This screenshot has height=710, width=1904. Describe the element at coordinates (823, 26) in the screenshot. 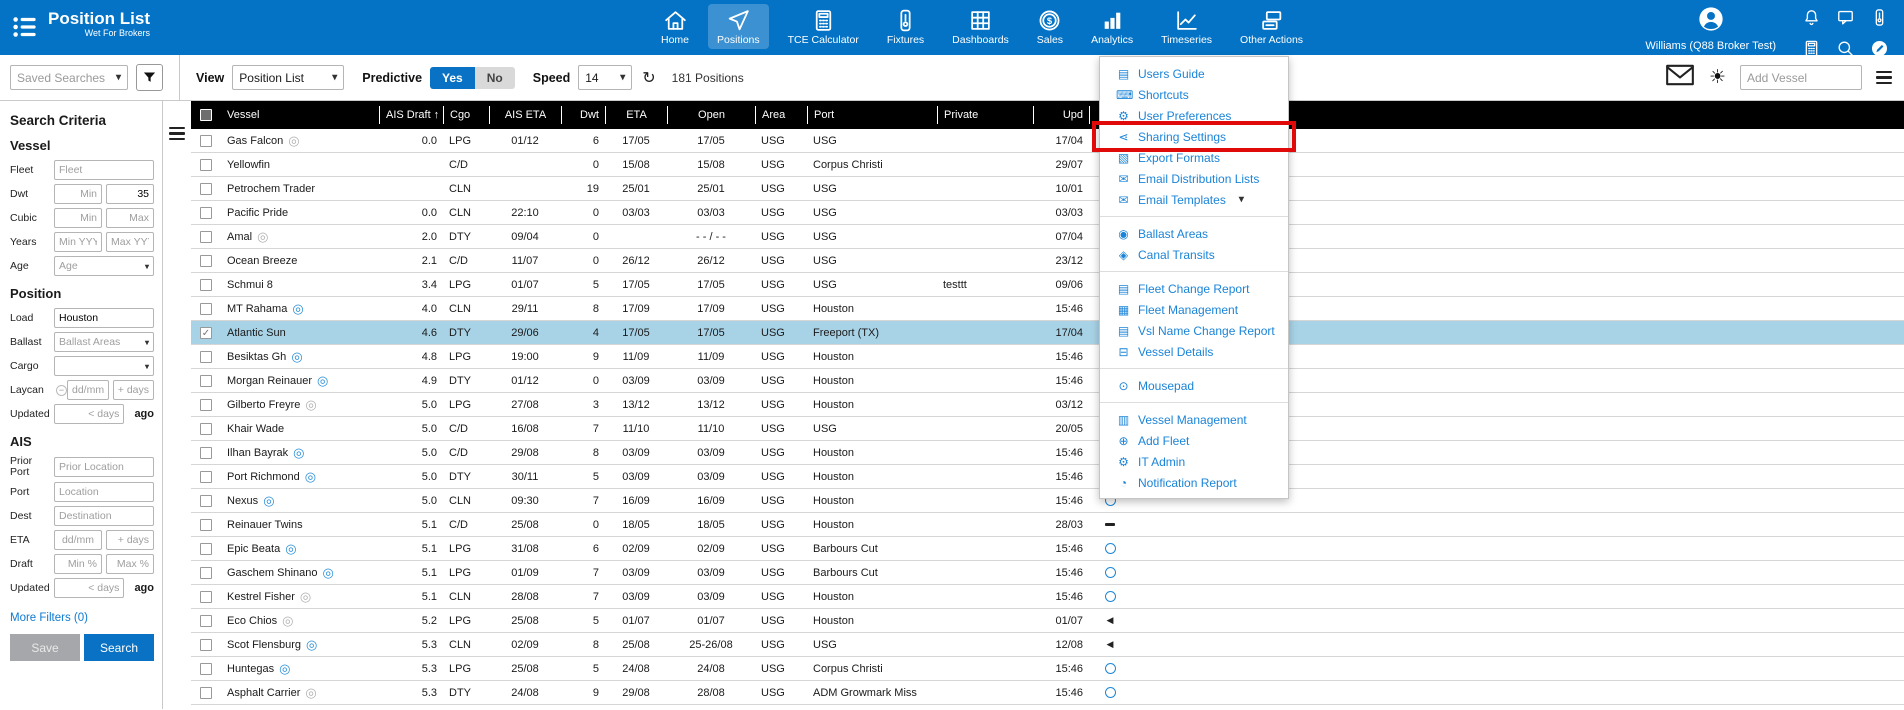

I see `nav-item-tce-calculator: TCE Calculator` at that location.